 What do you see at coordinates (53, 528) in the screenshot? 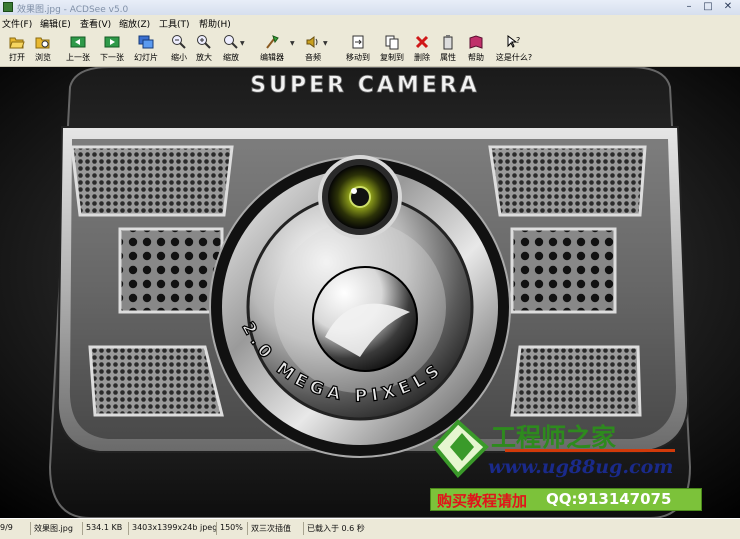
I see `status-filename: 效果图.jpg` at bounding box center [53, 528].